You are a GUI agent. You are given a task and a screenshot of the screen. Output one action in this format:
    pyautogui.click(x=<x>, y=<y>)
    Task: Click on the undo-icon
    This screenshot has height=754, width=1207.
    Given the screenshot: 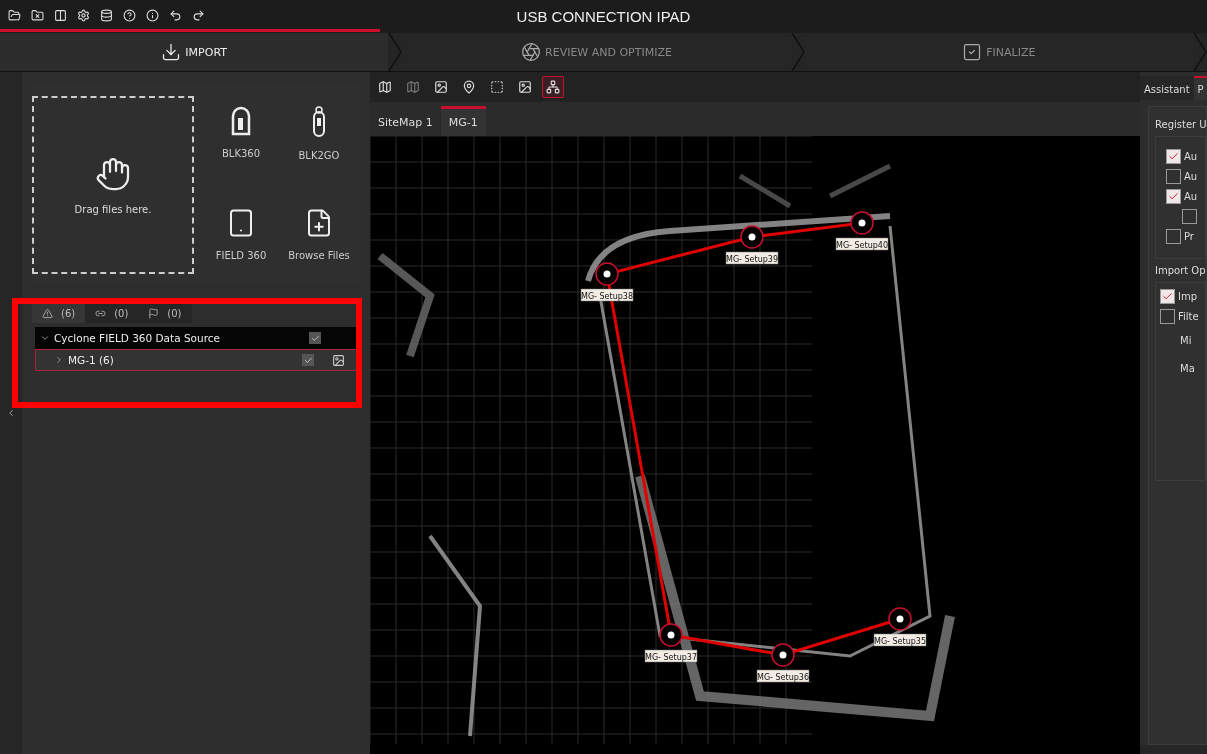 What is the action you would take?
    pyautogui.click(x=175, y=15)
    